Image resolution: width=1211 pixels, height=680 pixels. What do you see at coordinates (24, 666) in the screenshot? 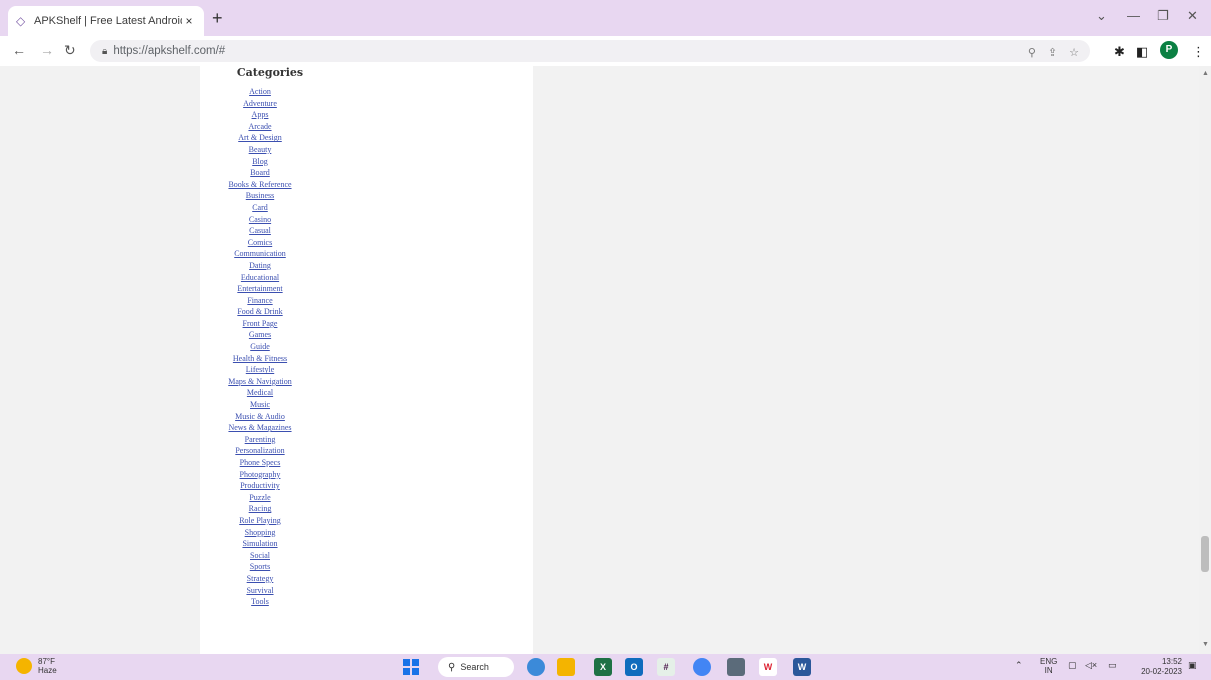
I see `sun-haze-icon` at bounding box center [24, 666].